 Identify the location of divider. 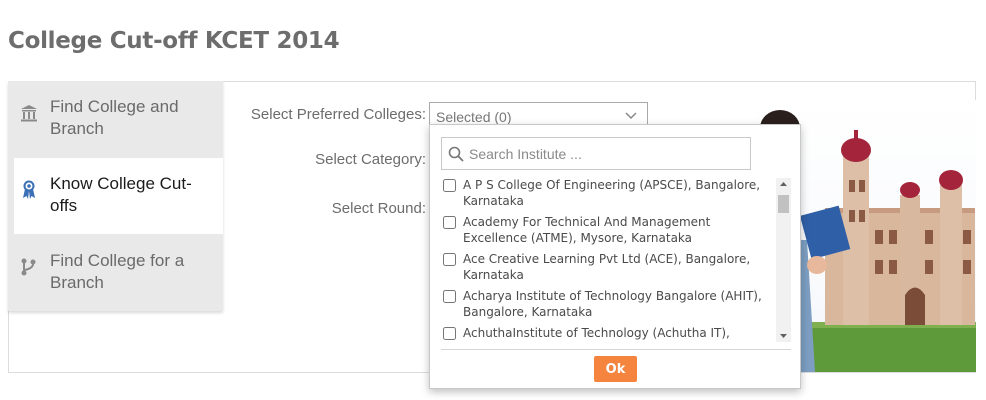
(616, 349).